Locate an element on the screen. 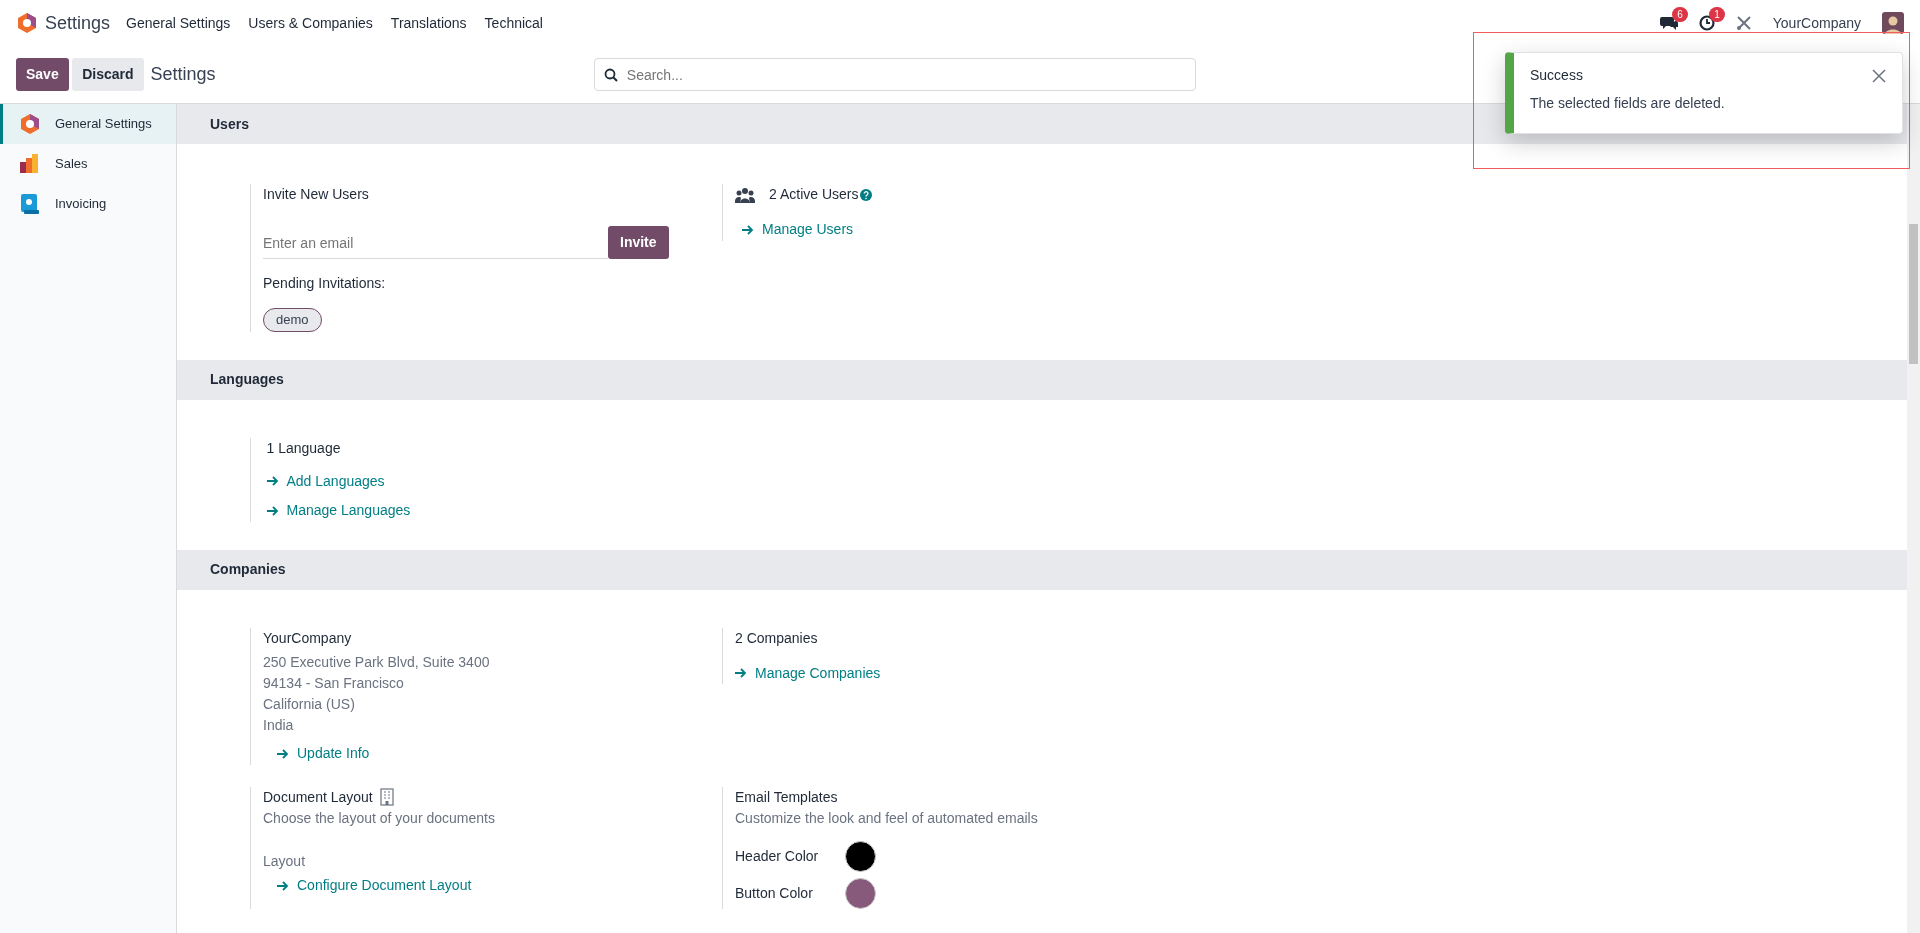 This screenshot has width=1920, height=933. discard-button: Discard is located at coordinates (108, 74).